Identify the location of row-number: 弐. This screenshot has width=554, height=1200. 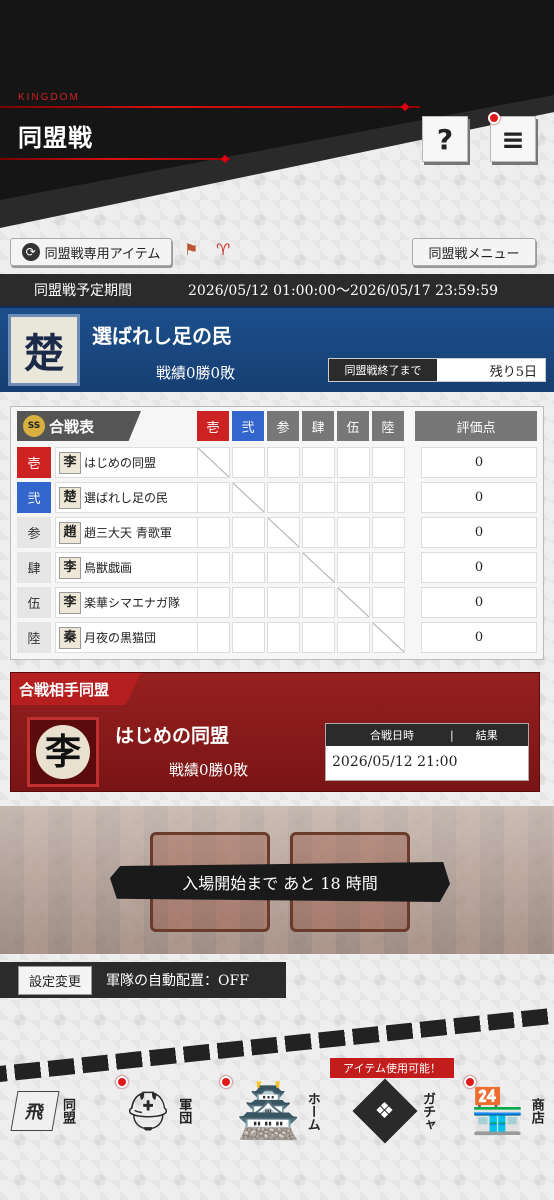
(34, 497).